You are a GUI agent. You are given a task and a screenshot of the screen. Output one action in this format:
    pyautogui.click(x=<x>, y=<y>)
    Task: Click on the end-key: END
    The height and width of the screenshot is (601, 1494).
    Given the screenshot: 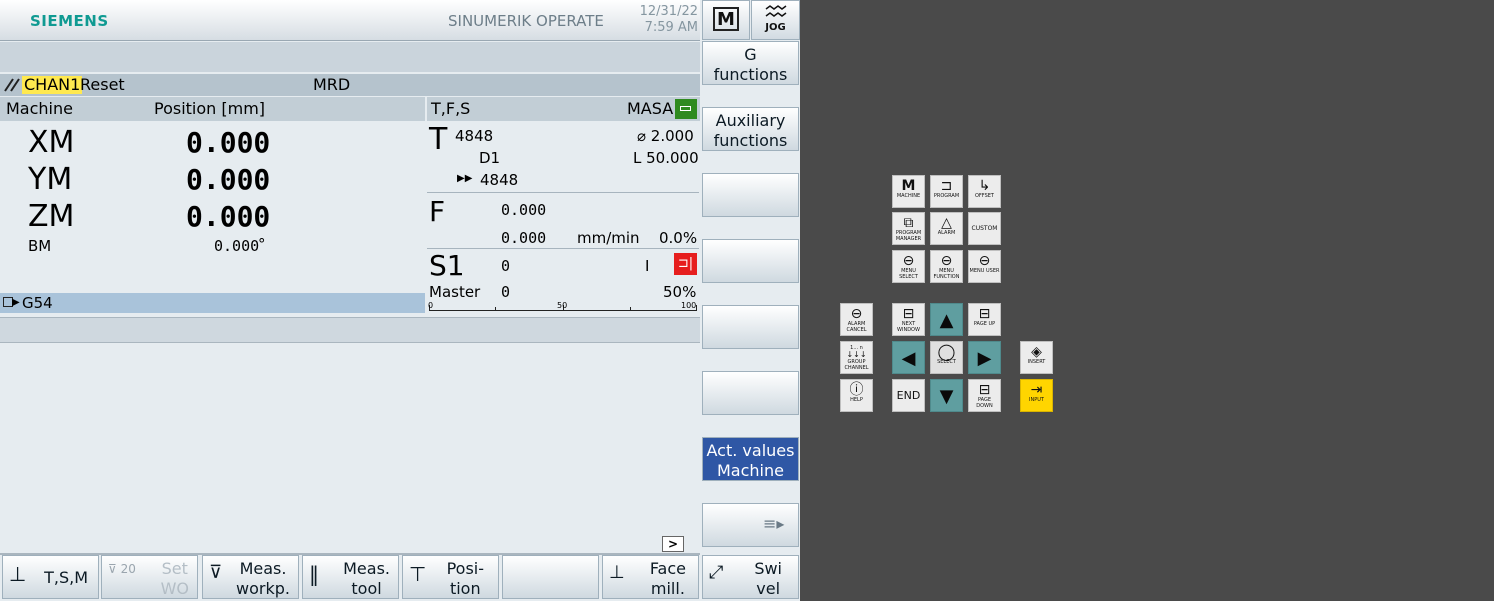 What is the action you would take?
    pyautogui.click(x=908, y=395)
    